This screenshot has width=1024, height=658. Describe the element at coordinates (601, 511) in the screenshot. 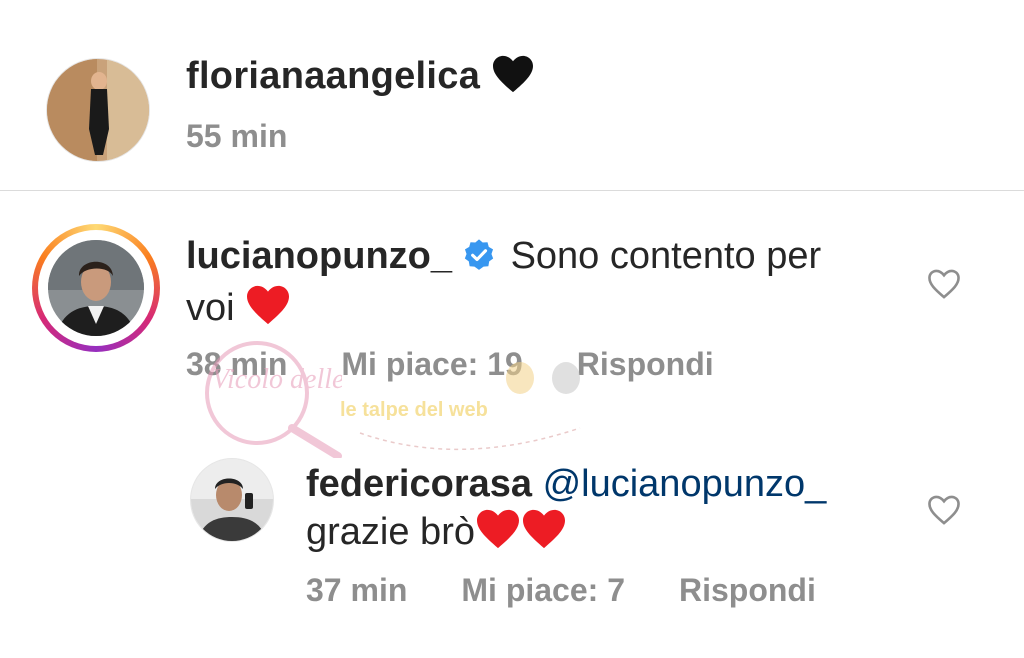

I see `reply-body: federicorasa @lucianopunzo_ grazie brò` at that location.